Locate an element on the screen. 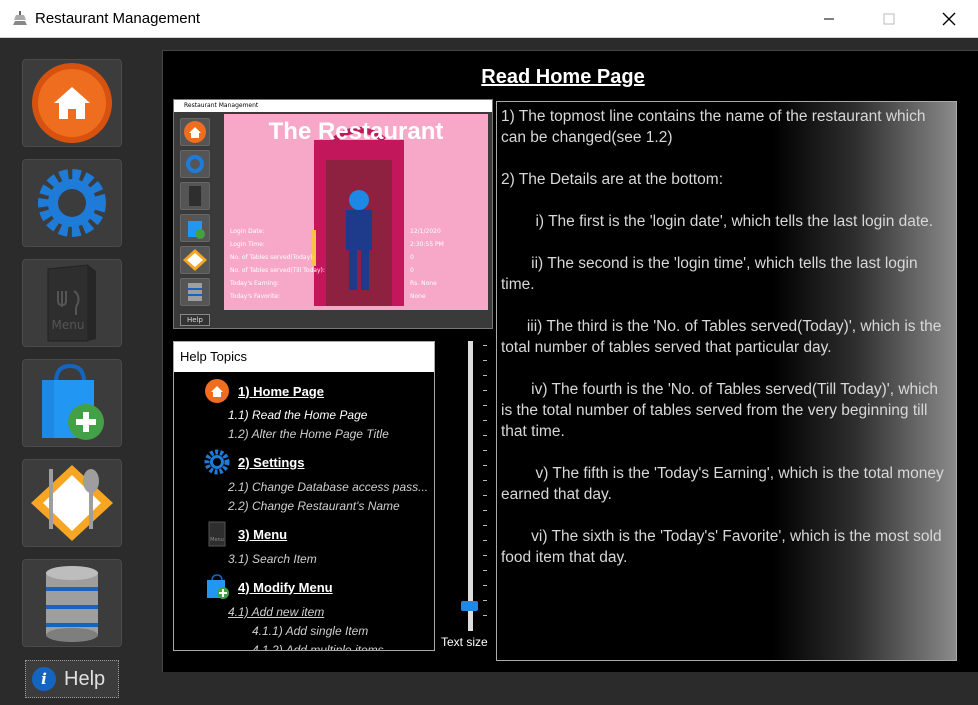 The width and height of the screenshot is (978, 705). menu-button: Menu is located at coordinates (72, 303).